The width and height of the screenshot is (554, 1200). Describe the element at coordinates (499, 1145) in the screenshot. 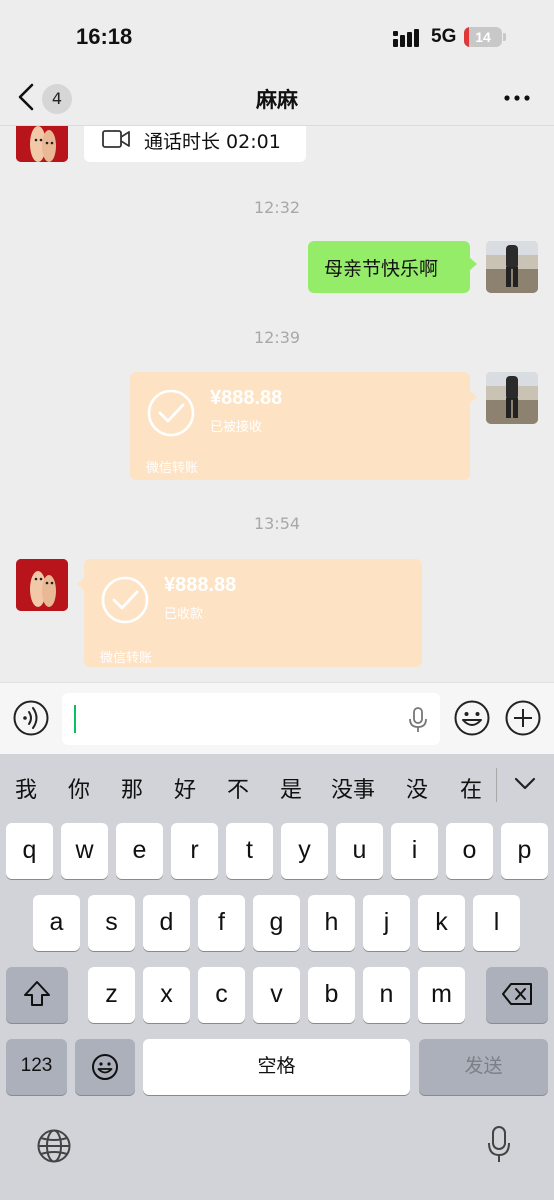

I see `dictation-mic-icon` at that location.